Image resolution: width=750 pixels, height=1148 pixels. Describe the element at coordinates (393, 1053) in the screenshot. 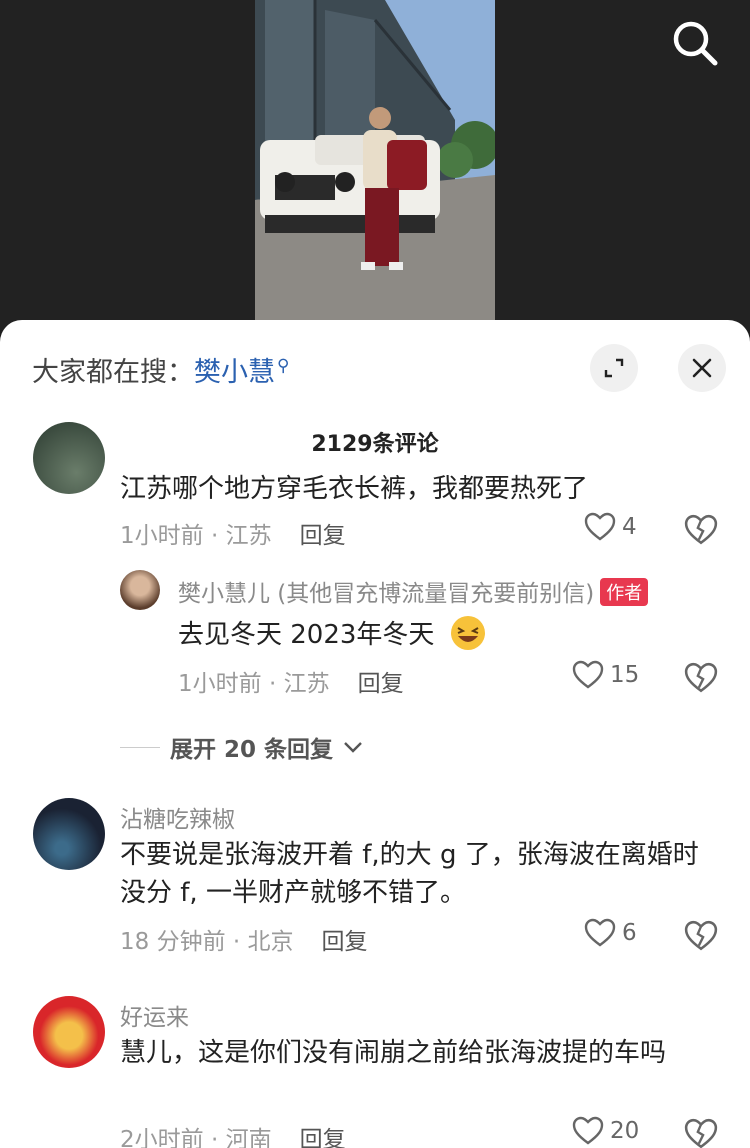

I see `comment-text: 慧儿，这是你们没有闹崩之前给张海波提的车吗` at that location.